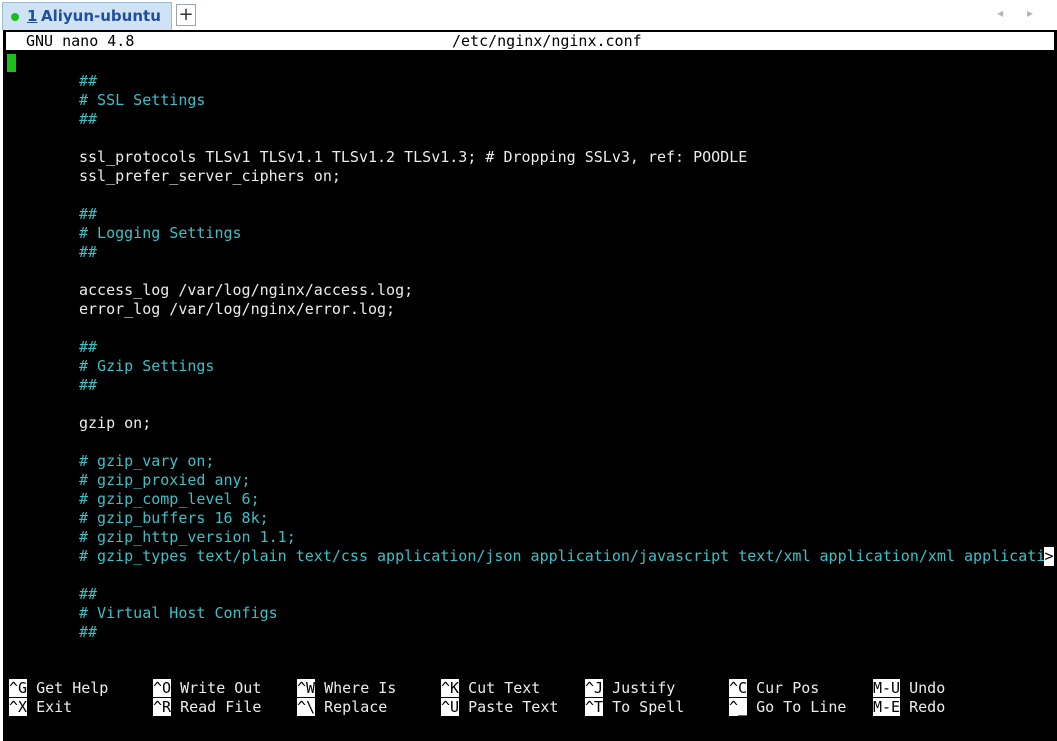  Describe the element at coordinates (162, 707) in the screenshot. I see `shortcut-key: ^R` at that location.